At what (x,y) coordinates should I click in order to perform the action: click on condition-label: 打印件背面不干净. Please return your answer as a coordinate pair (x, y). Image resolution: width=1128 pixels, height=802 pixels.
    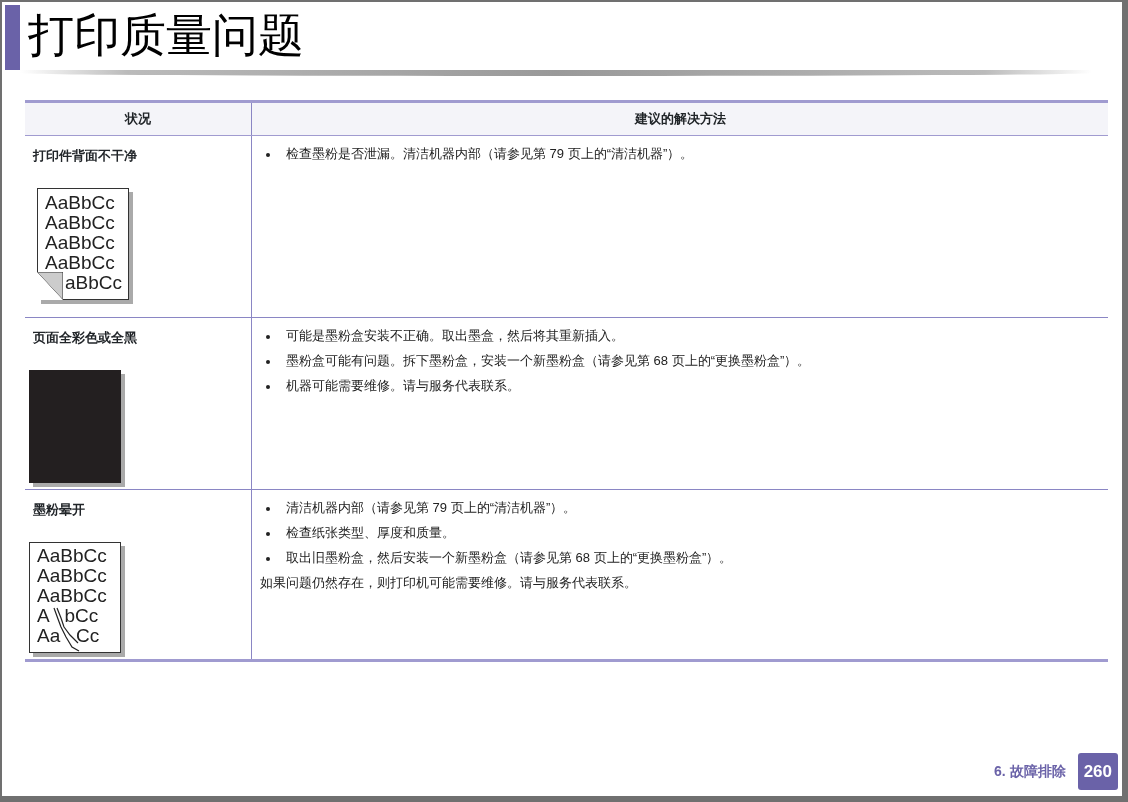
    Looking at the image, I should click on (85, 156).